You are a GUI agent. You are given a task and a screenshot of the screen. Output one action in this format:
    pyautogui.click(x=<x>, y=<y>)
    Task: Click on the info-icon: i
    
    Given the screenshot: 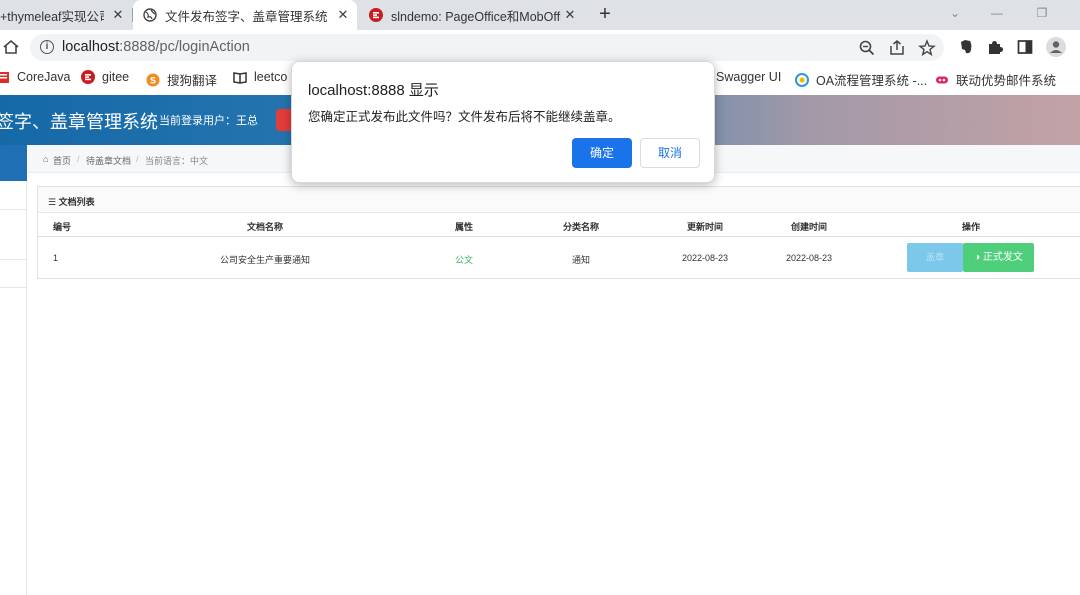 What is the action you would take?
    pyautogui.click(x=47, y=47)
    